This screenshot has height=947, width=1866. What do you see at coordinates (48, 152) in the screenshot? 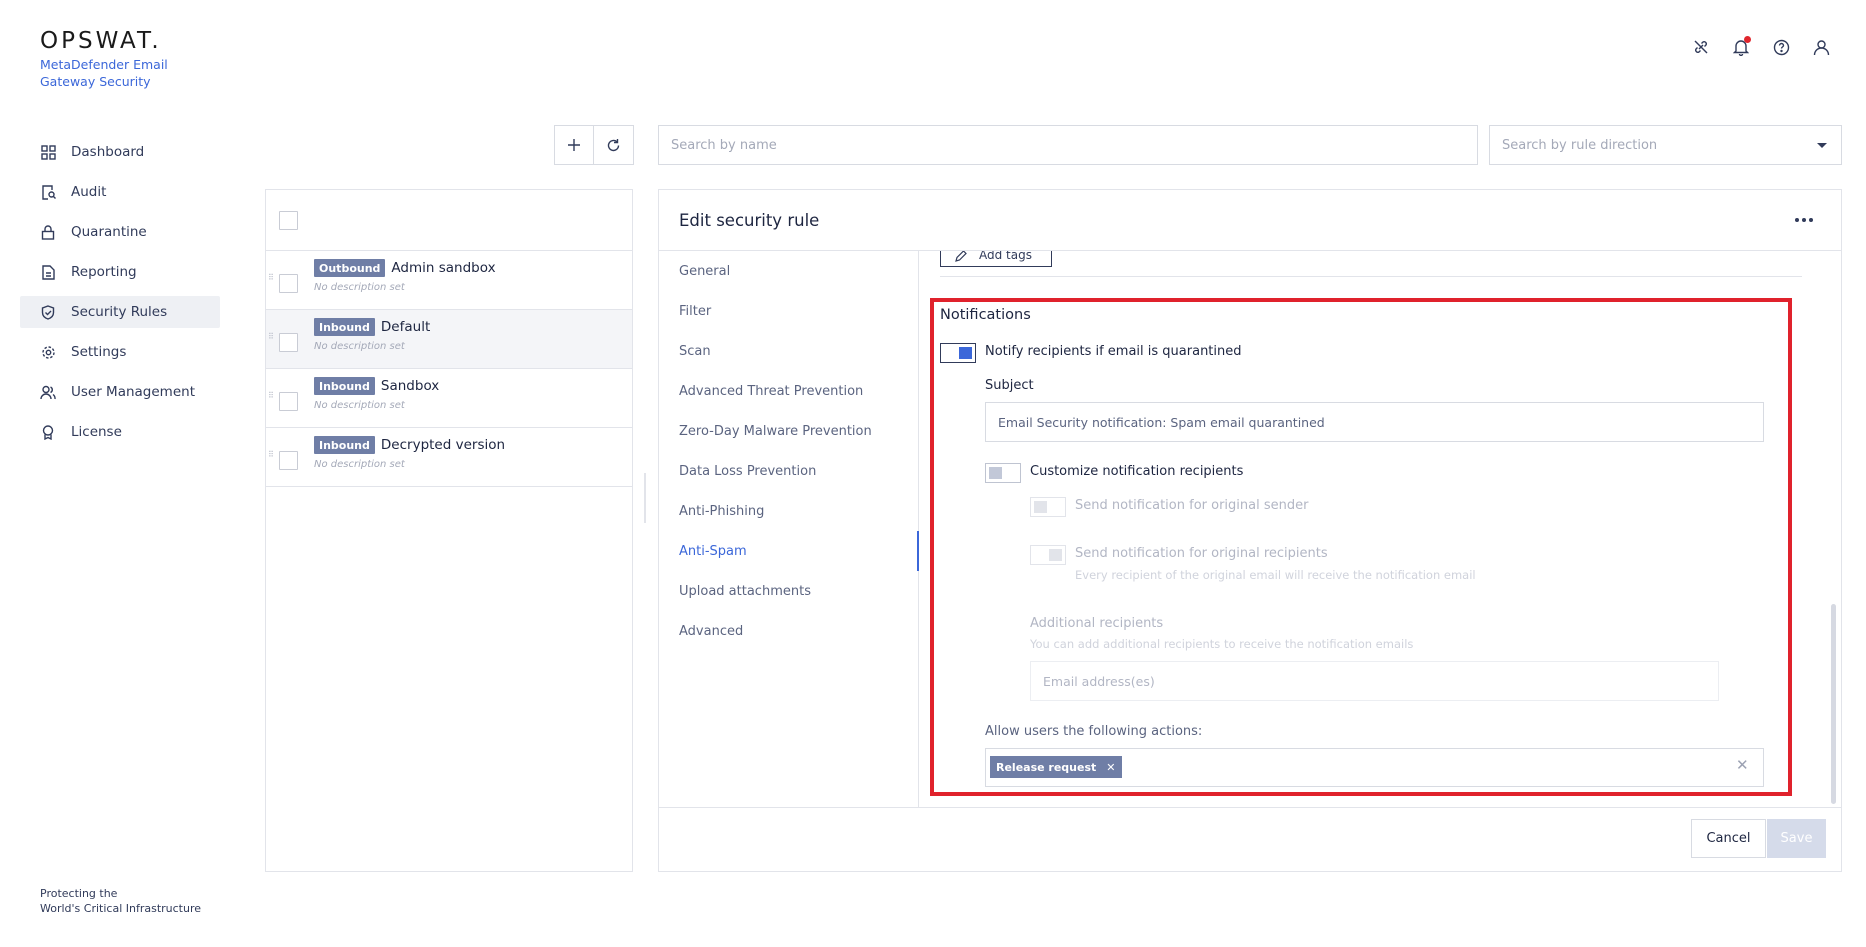
I see `dashboard-icon` at bounding box center [48, 152].